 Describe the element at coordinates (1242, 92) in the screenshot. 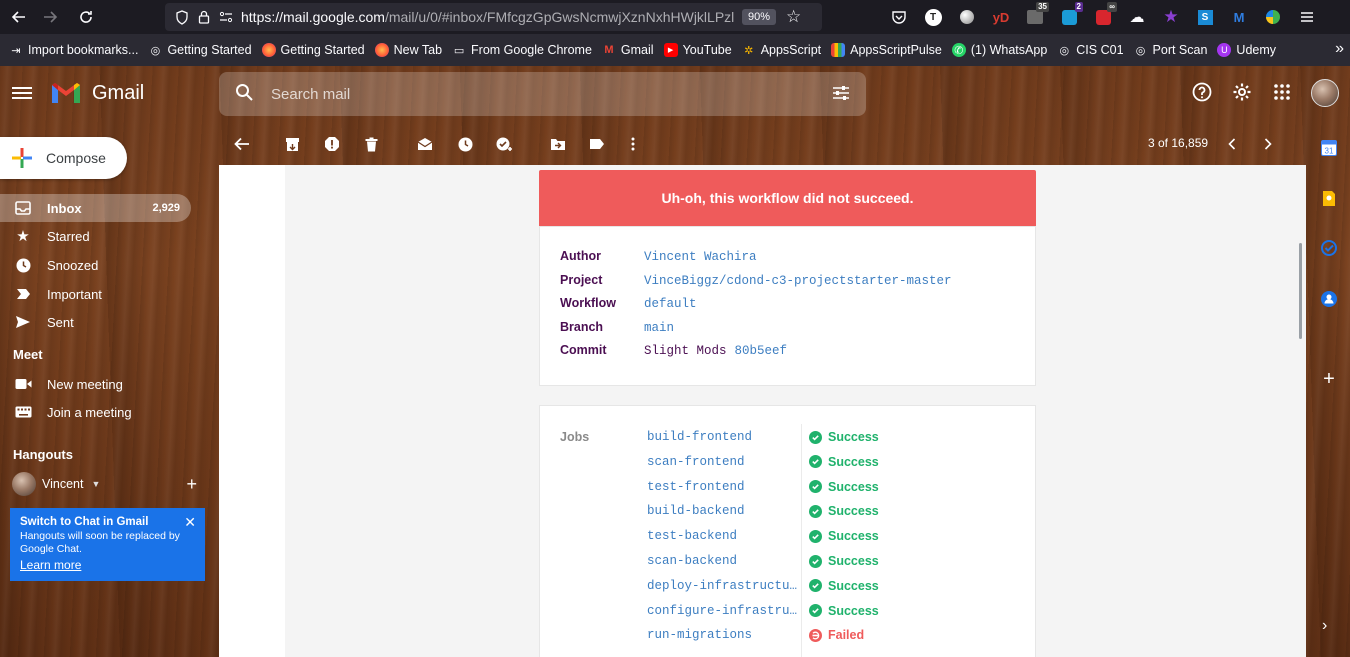

I see `settings-gear-icon` at that location.